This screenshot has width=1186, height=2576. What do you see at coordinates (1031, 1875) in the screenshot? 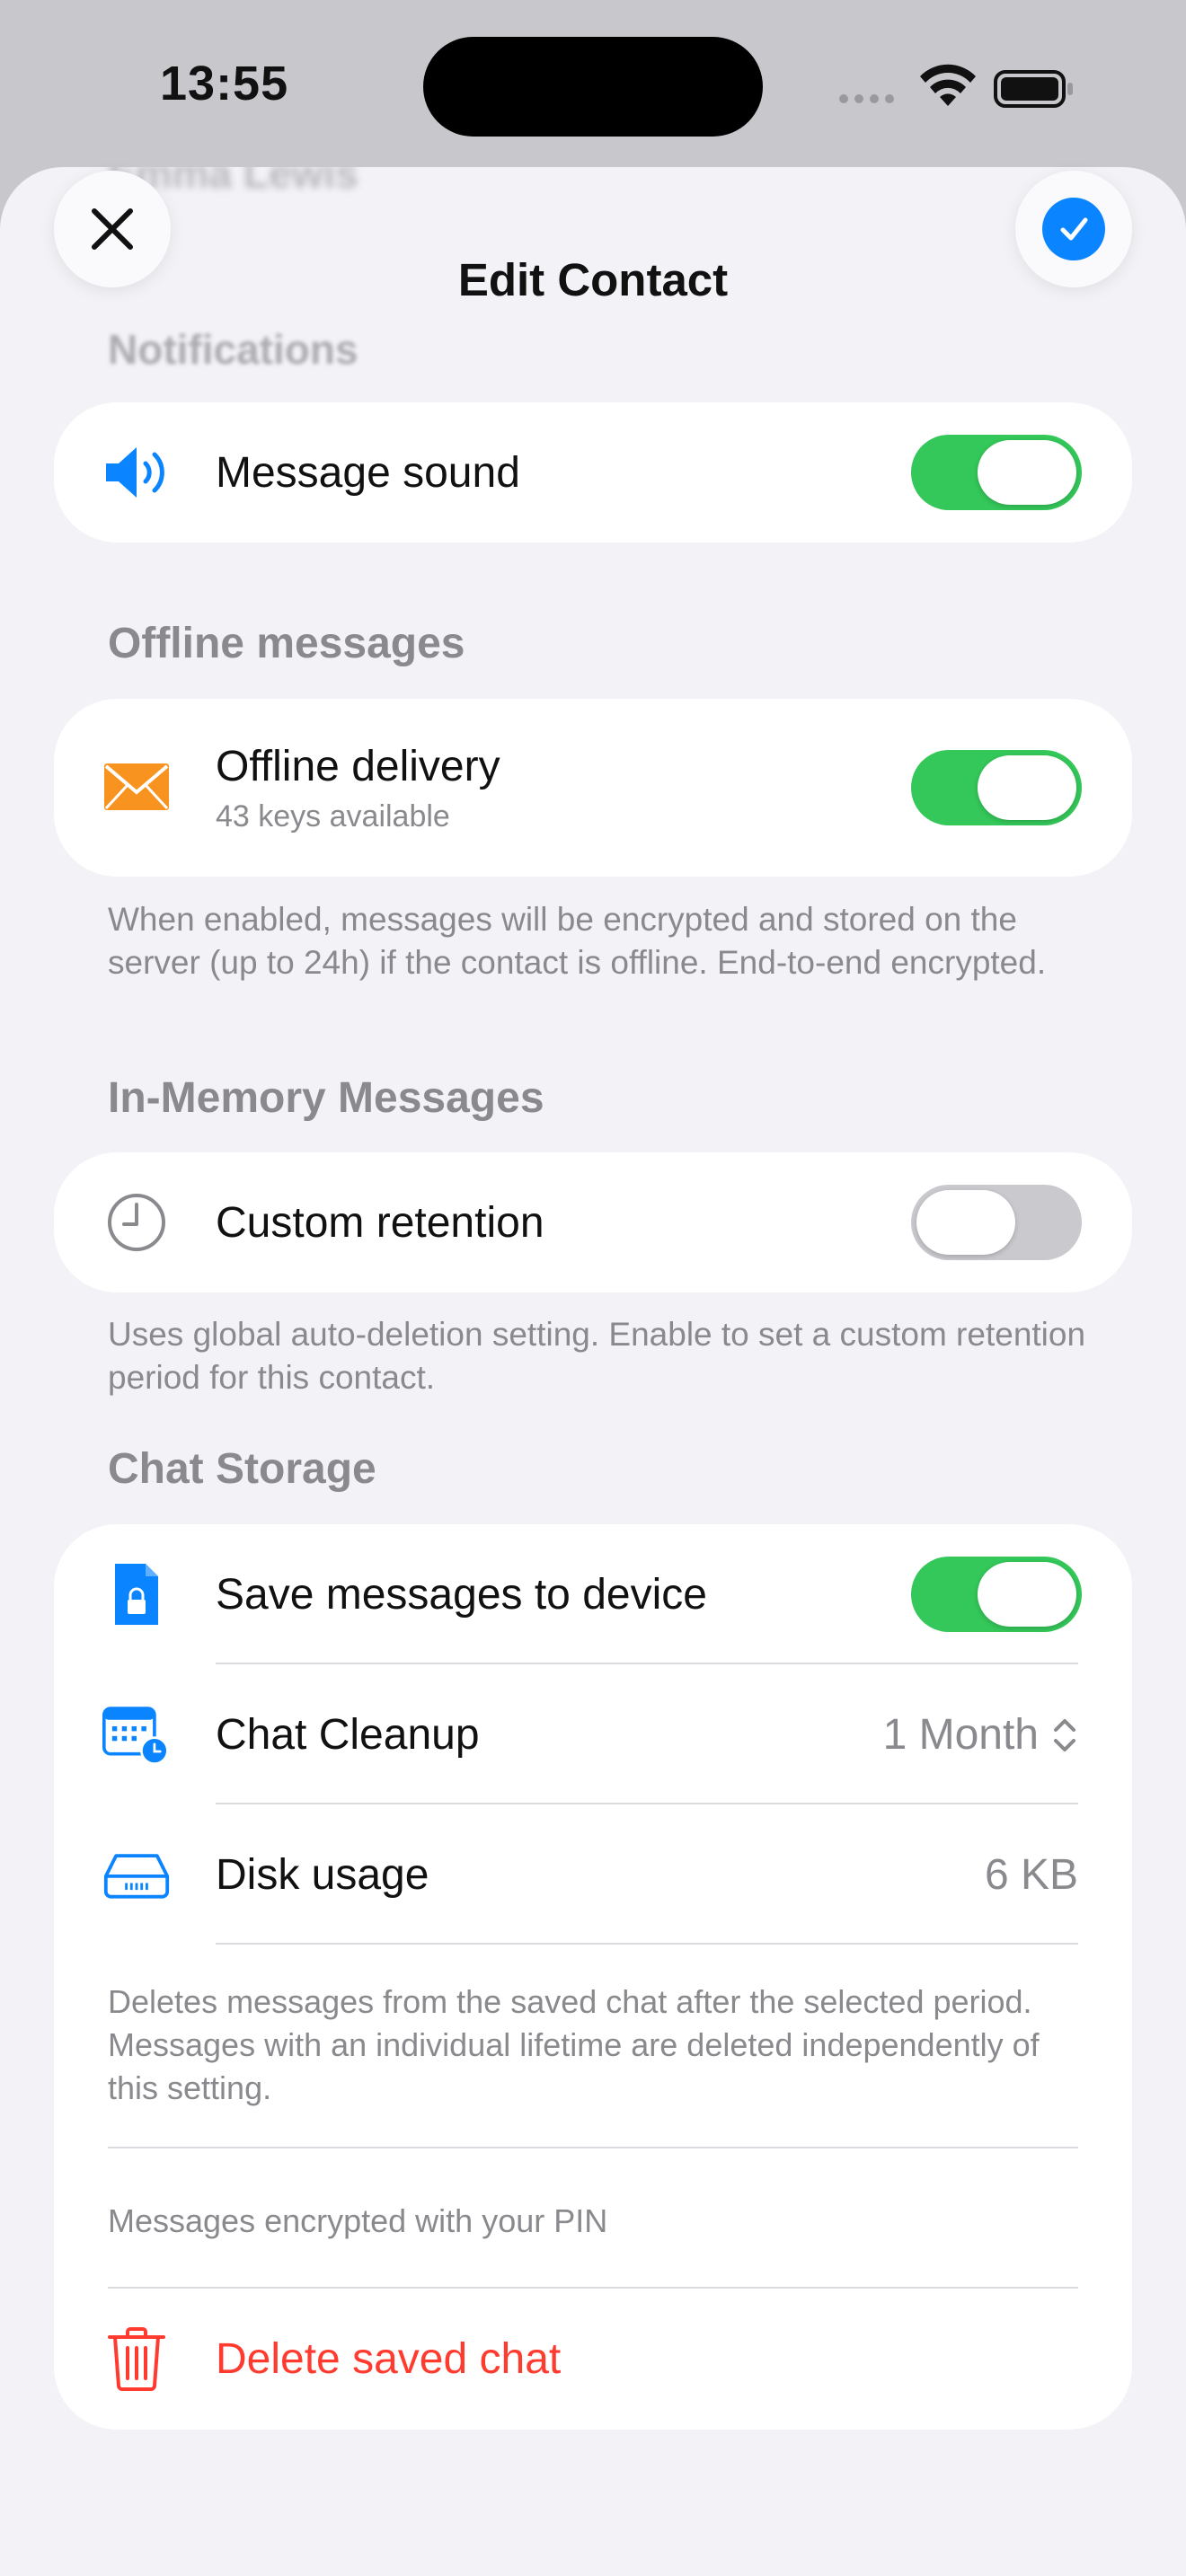
I see `disk-usage-value: 6 KB` at bounding box center [1031, 1875].